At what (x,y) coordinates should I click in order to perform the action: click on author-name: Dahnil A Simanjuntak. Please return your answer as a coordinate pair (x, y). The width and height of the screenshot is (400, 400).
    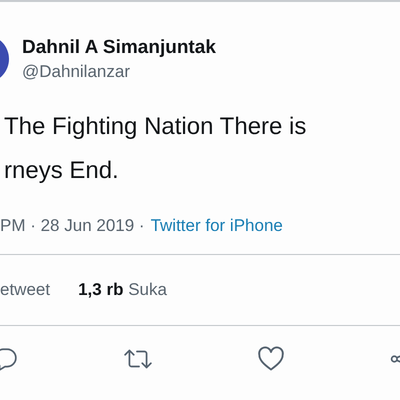
    Looking at the image, I should click on (119, 47).